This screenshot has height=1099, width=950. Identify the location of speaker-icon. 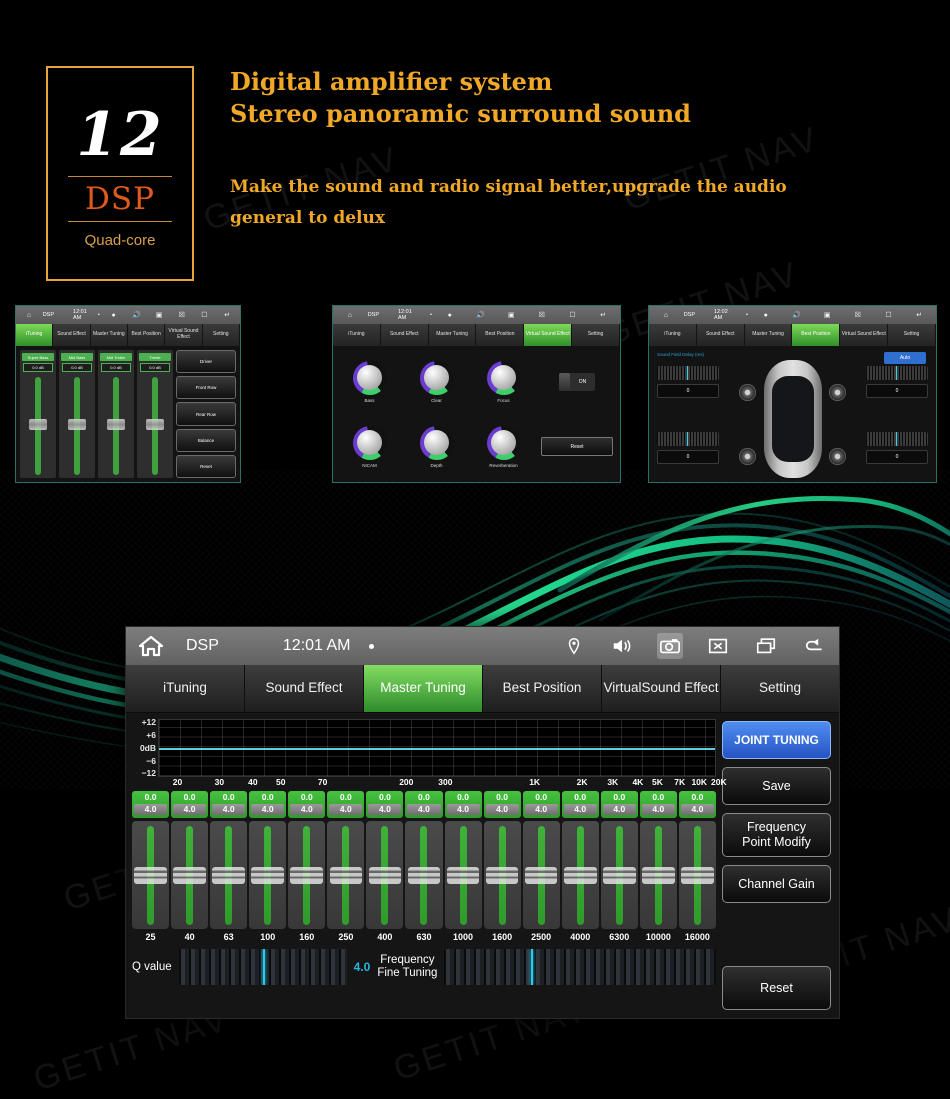
(622, 646).